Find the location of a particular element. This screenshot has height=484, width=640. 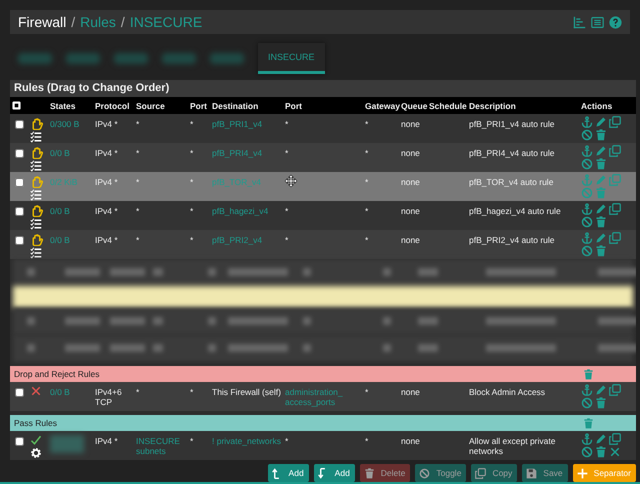

rule-row: 0/300 B IPv4 * * * pfB_PRI1_v4 * * none pfB_PRI1_v4 auto rule is located at coordinates (323, 128).